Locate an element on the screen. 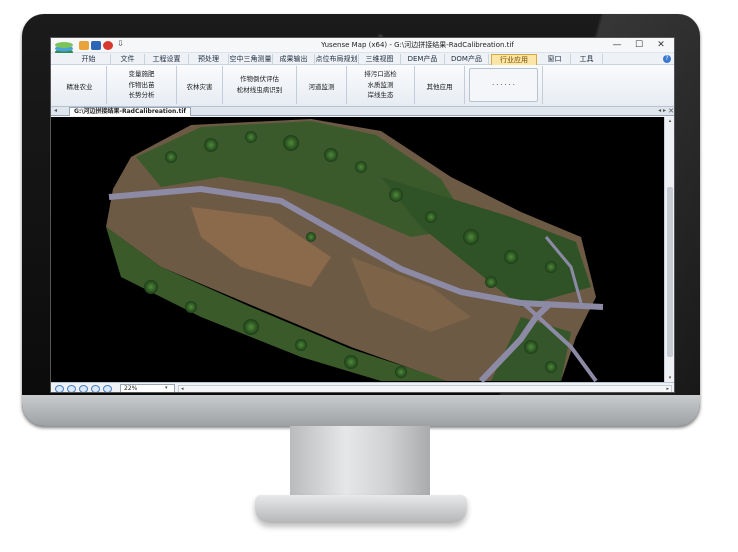  forest-disease-group: 作物倒伏评估 松材线虫病识别 is located at coordinates (260, 85).